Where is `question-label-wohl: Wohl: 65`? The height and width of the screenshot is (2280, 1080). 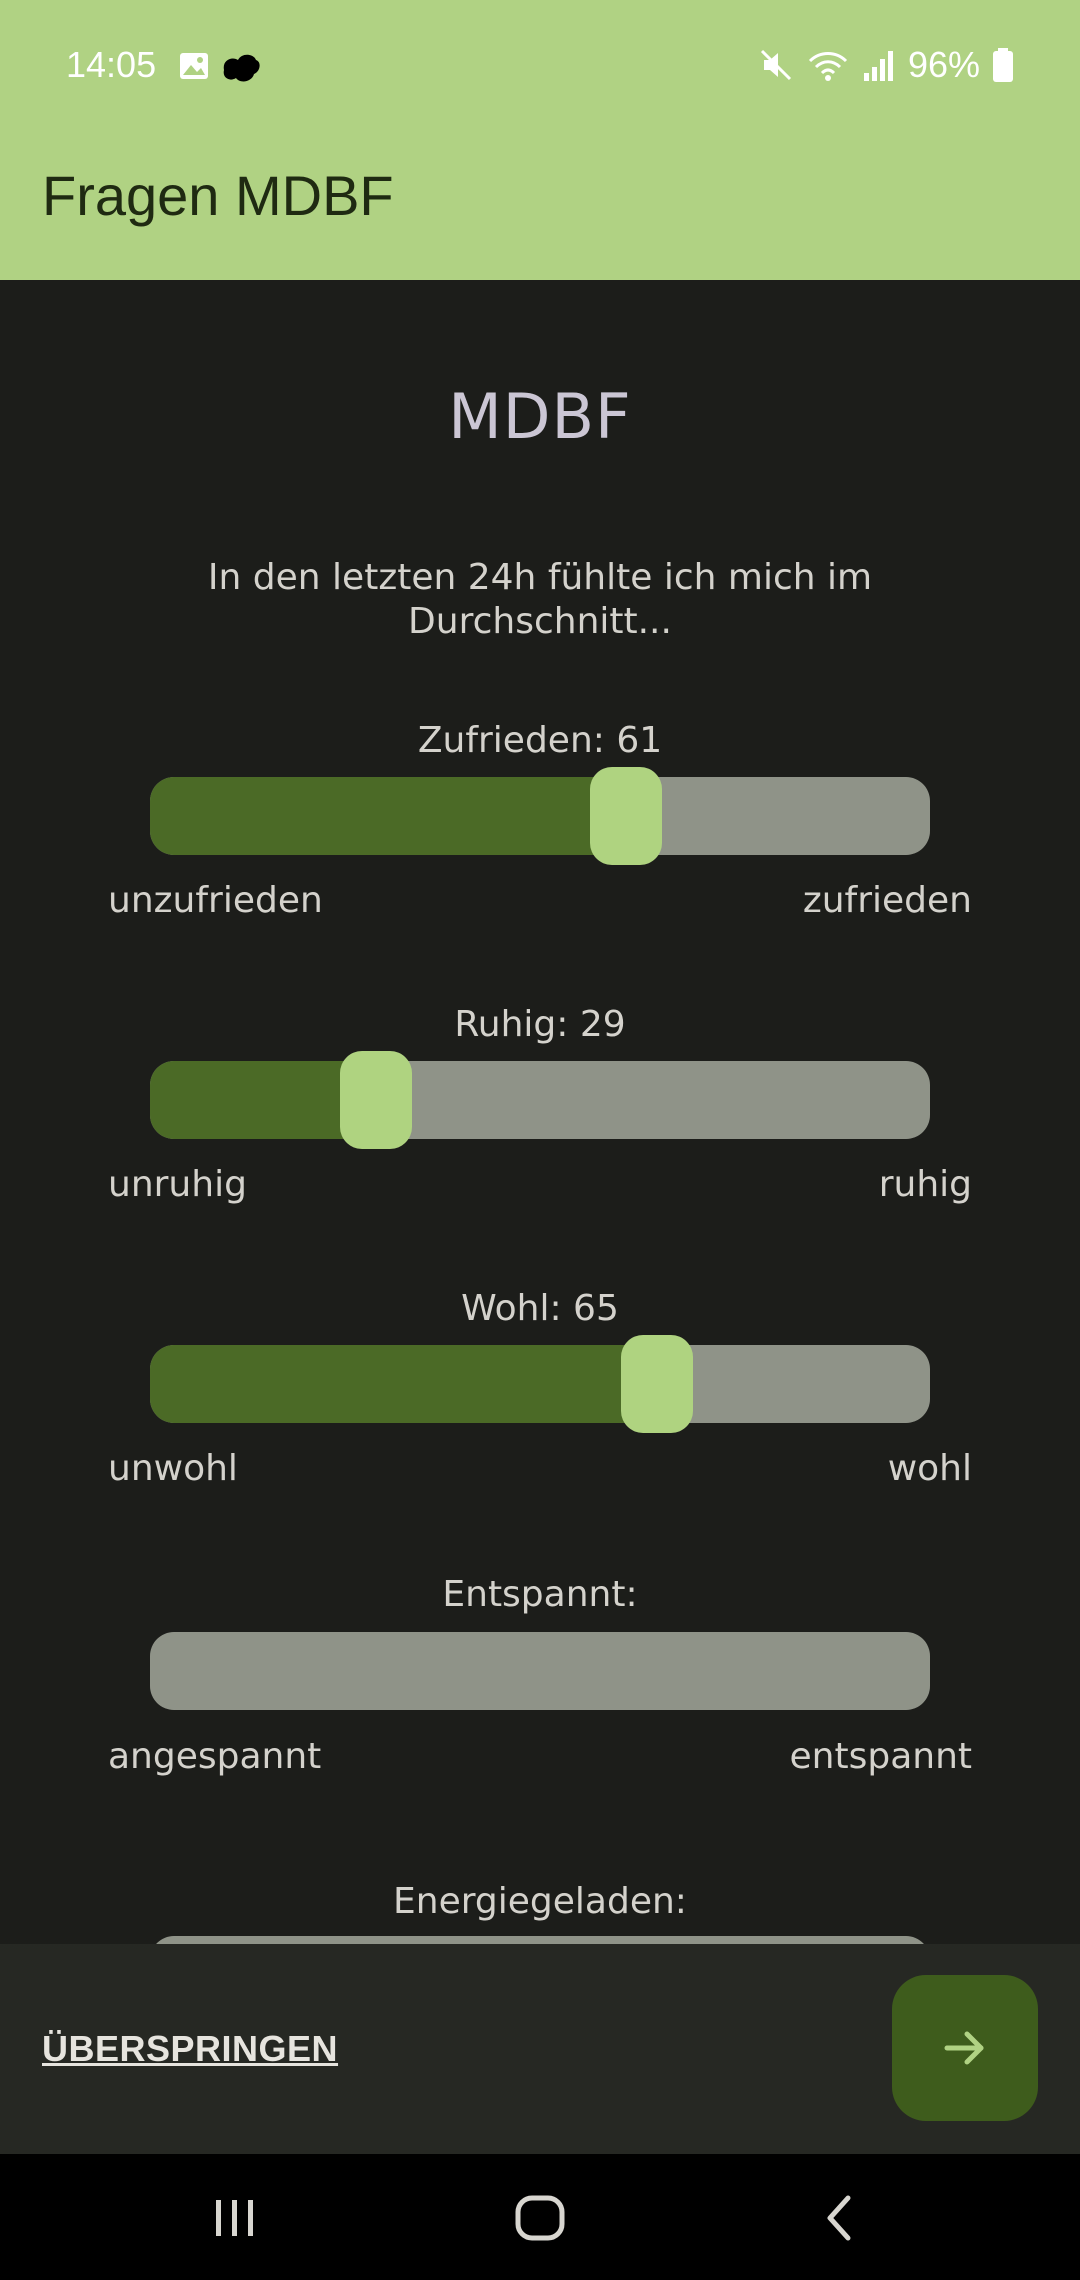 question-label-wohl: Wohl: 65 is located at coordinates (540, 1308).